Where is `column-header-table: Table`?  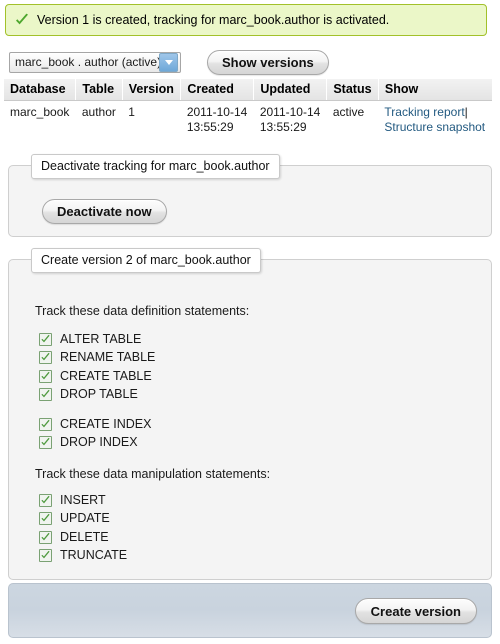
column-header-table: Table is located at coordinates (99, 90).